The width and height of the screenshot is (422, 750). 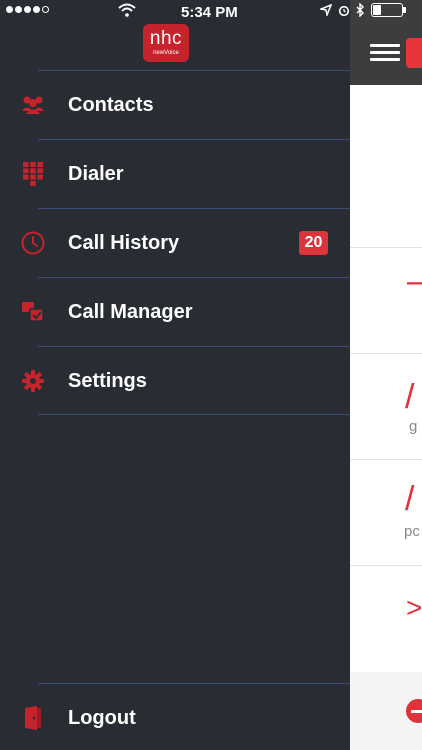 I want to click on content-snippet: pc, so click(x=412, y=531).